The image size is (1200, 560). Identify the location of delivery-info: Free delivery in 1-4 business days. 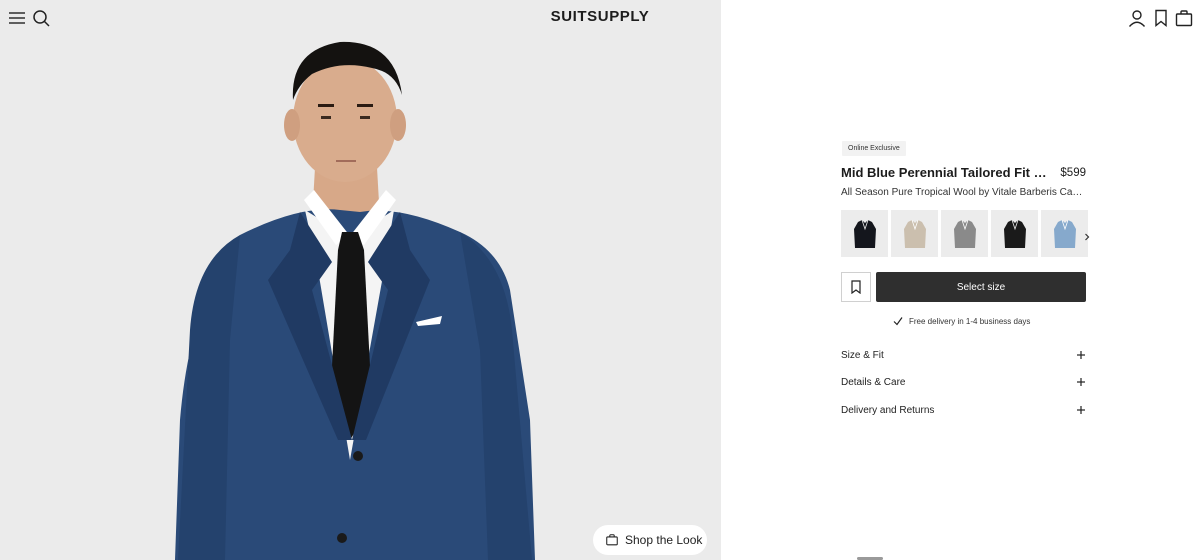
(961, 321).